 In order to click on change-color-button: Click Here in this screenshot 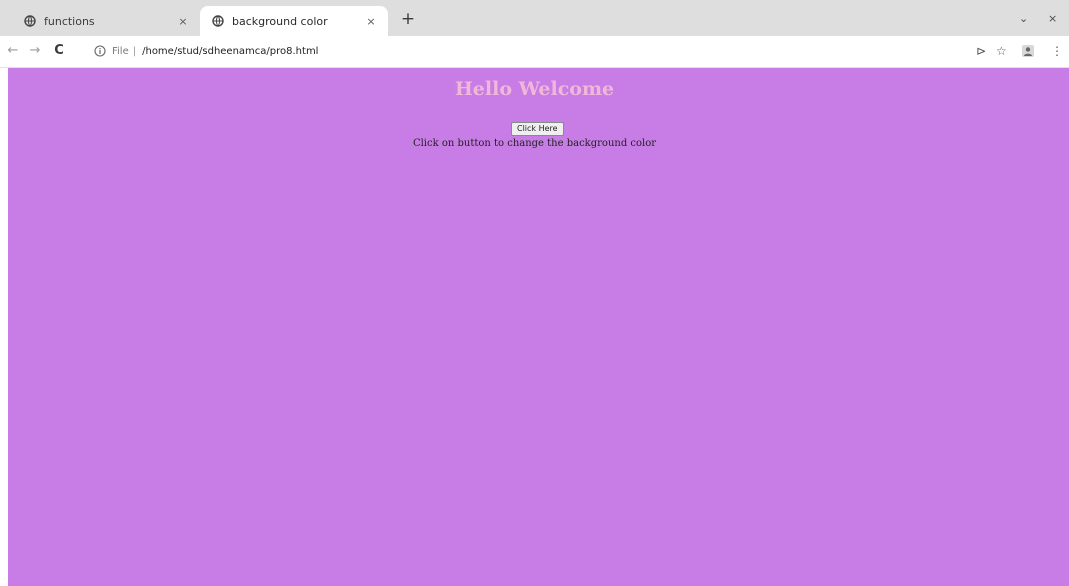, I will do `click(537, 129)`.